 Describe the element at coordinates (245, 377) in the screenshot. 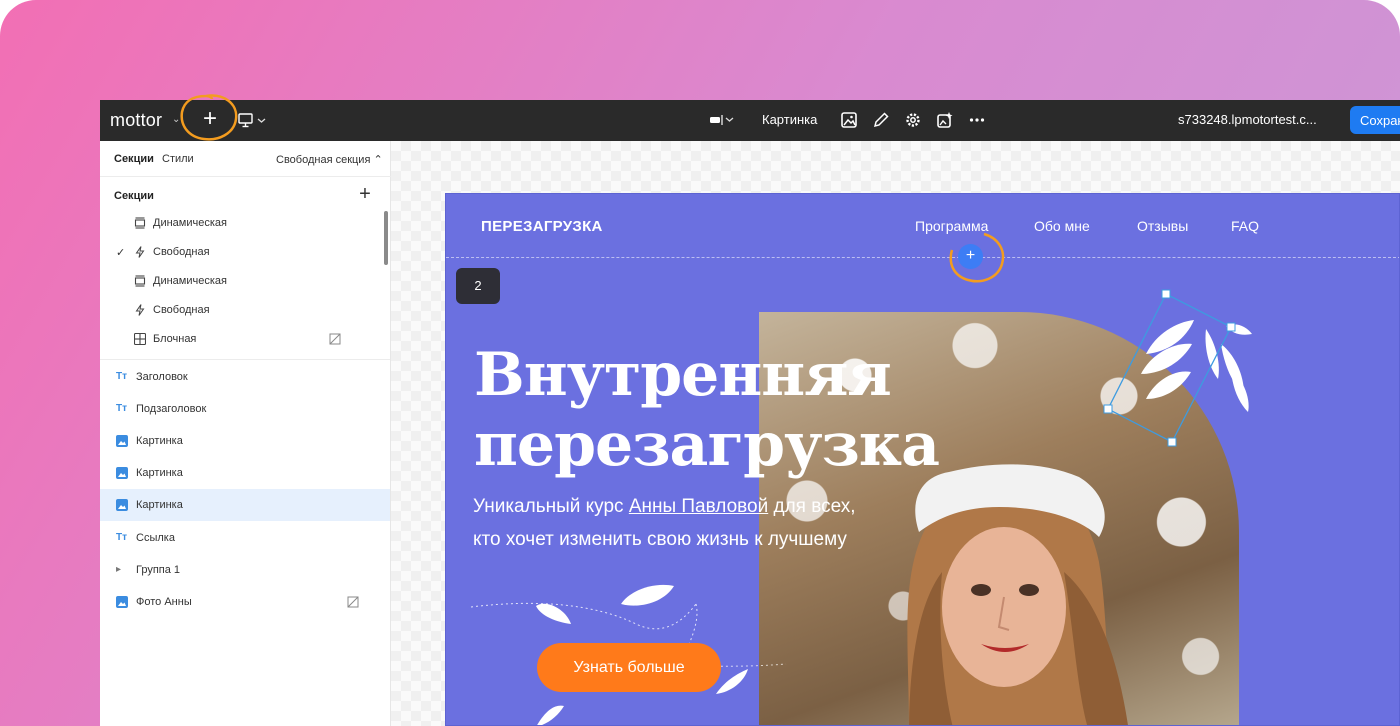

I see `layer-item-heading: Tт Заголовок` at that location.